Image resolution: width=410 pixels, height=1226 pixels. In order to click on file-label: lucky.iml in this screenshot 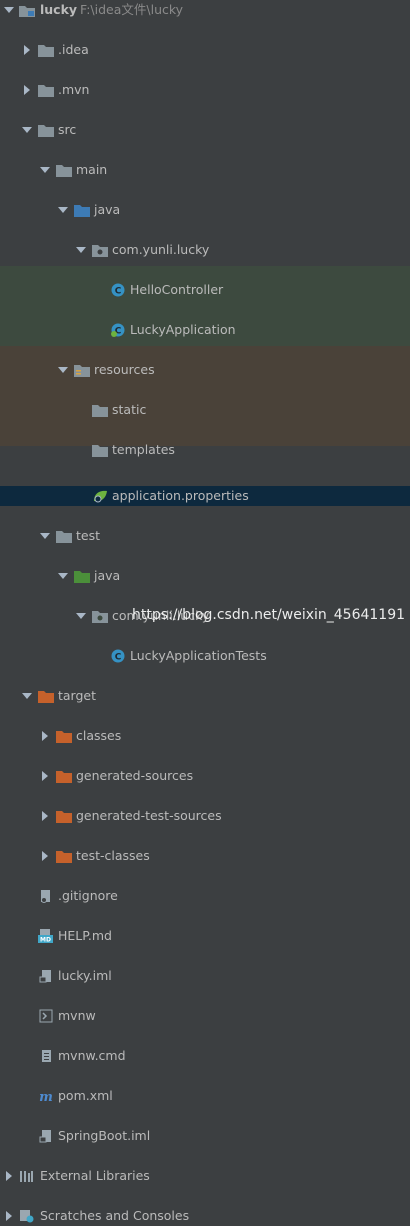, I will do `click(85, 975)`.